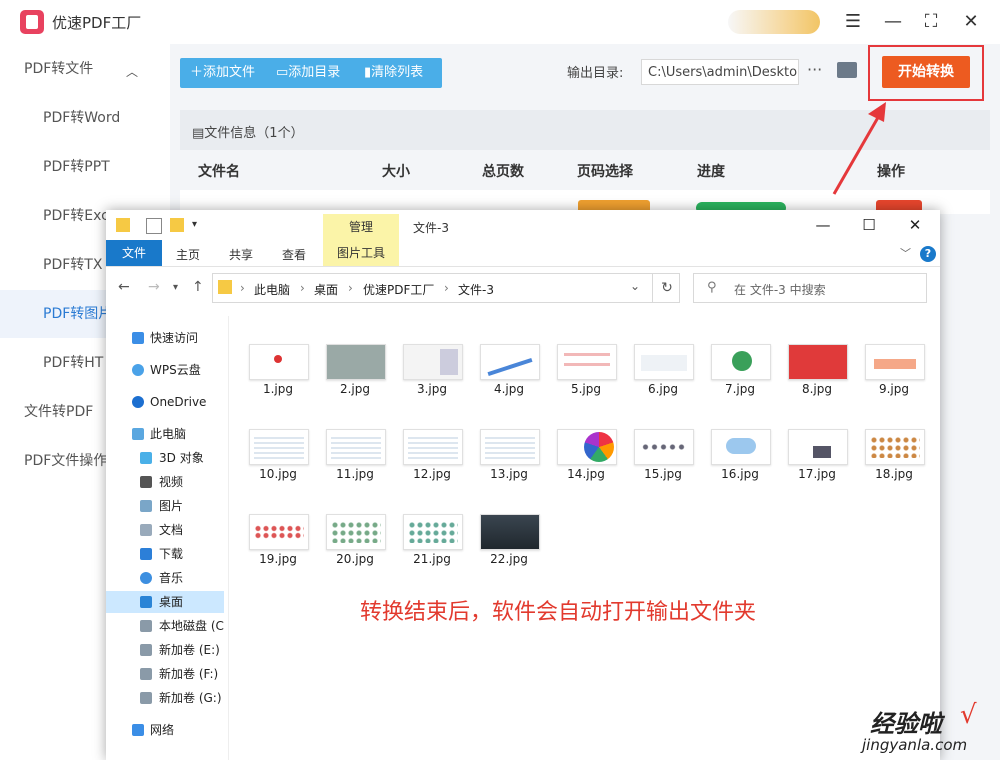 The image size is (1000, 760). What do you see at coordinates (165, 698) in the screenshot?
I see `nav-volume-g: 新加卷 (G:)` at bounding box center [165, 698].